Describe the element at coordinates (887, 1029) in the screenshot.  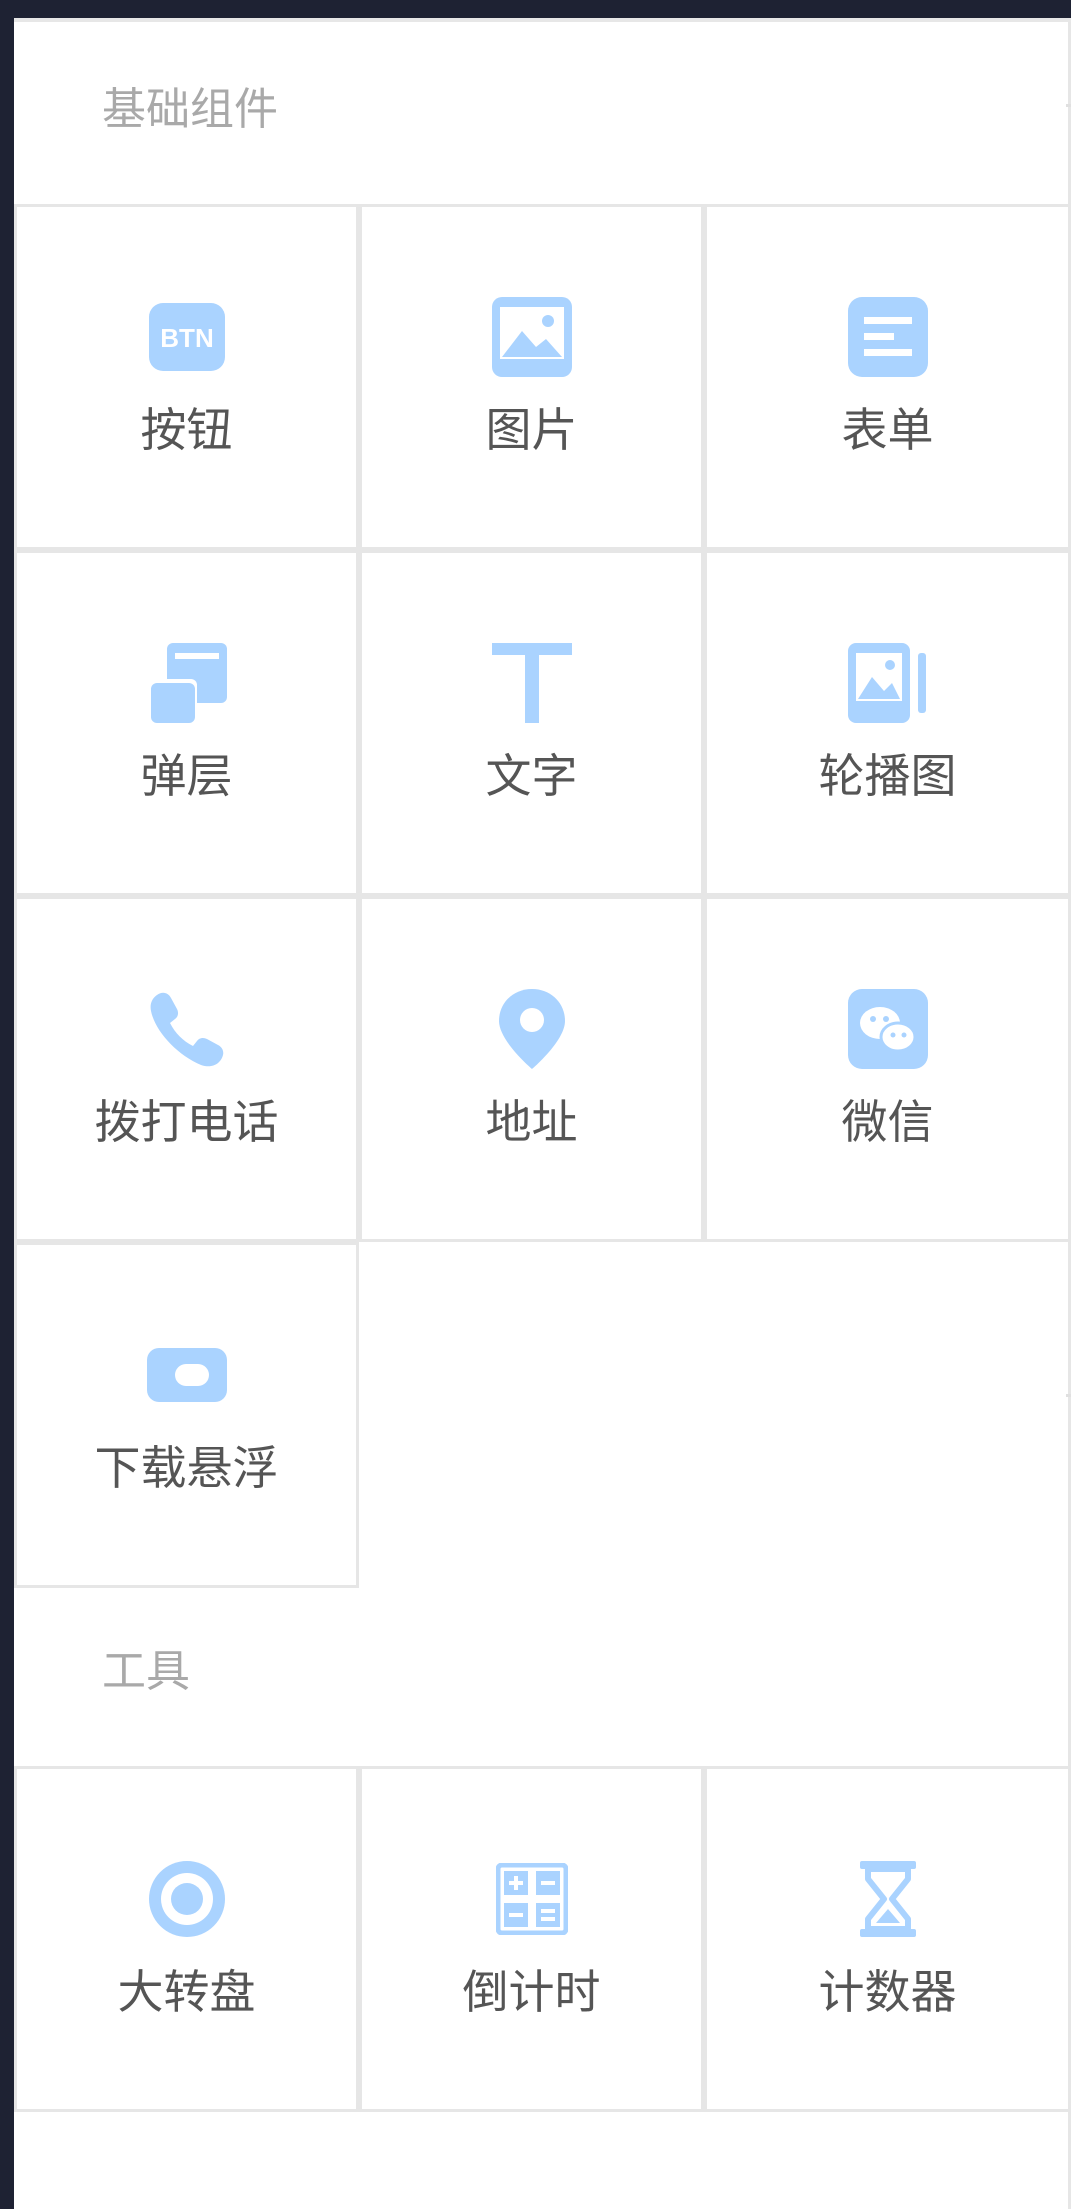
I see `wechat-icon` at that location.